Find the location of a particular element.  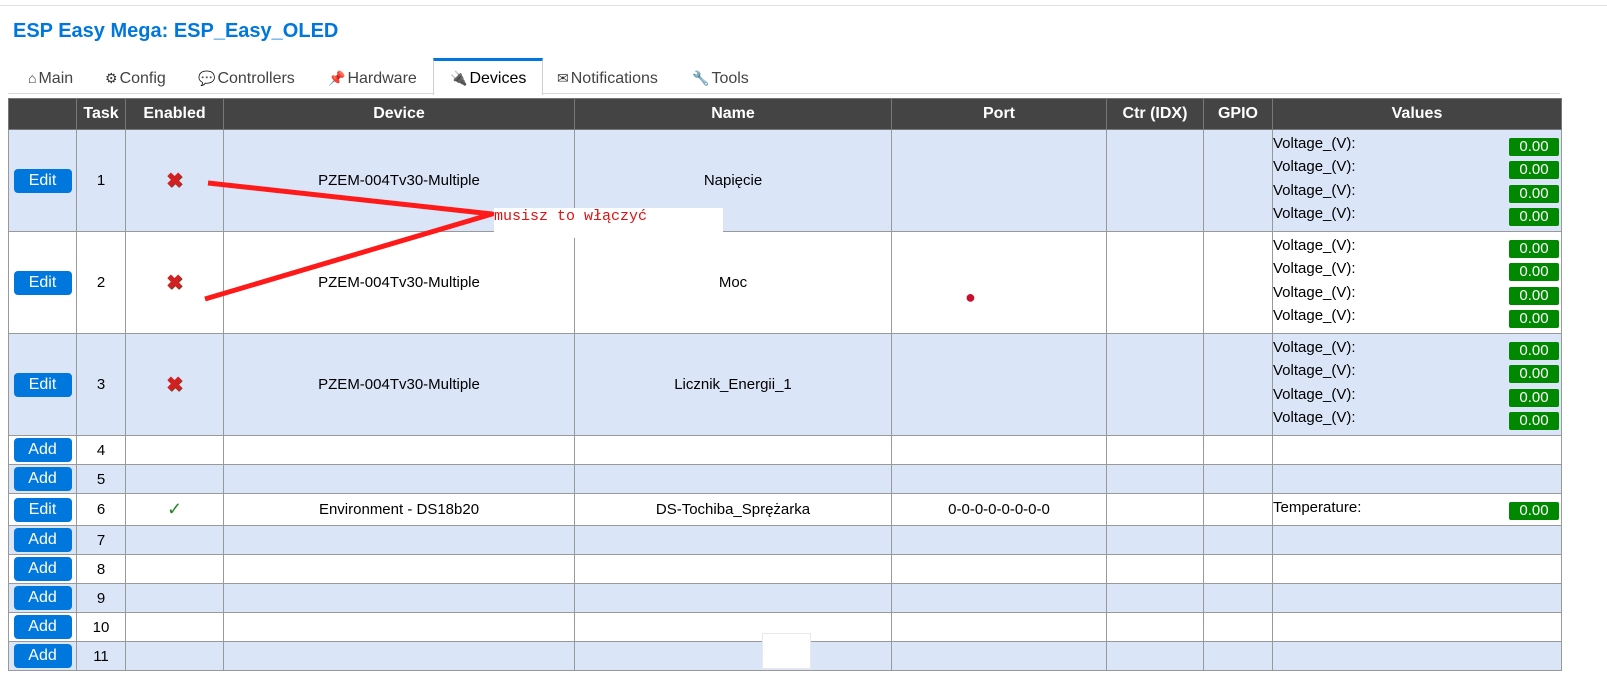

ghost-box is located at coordinates (786, 651).